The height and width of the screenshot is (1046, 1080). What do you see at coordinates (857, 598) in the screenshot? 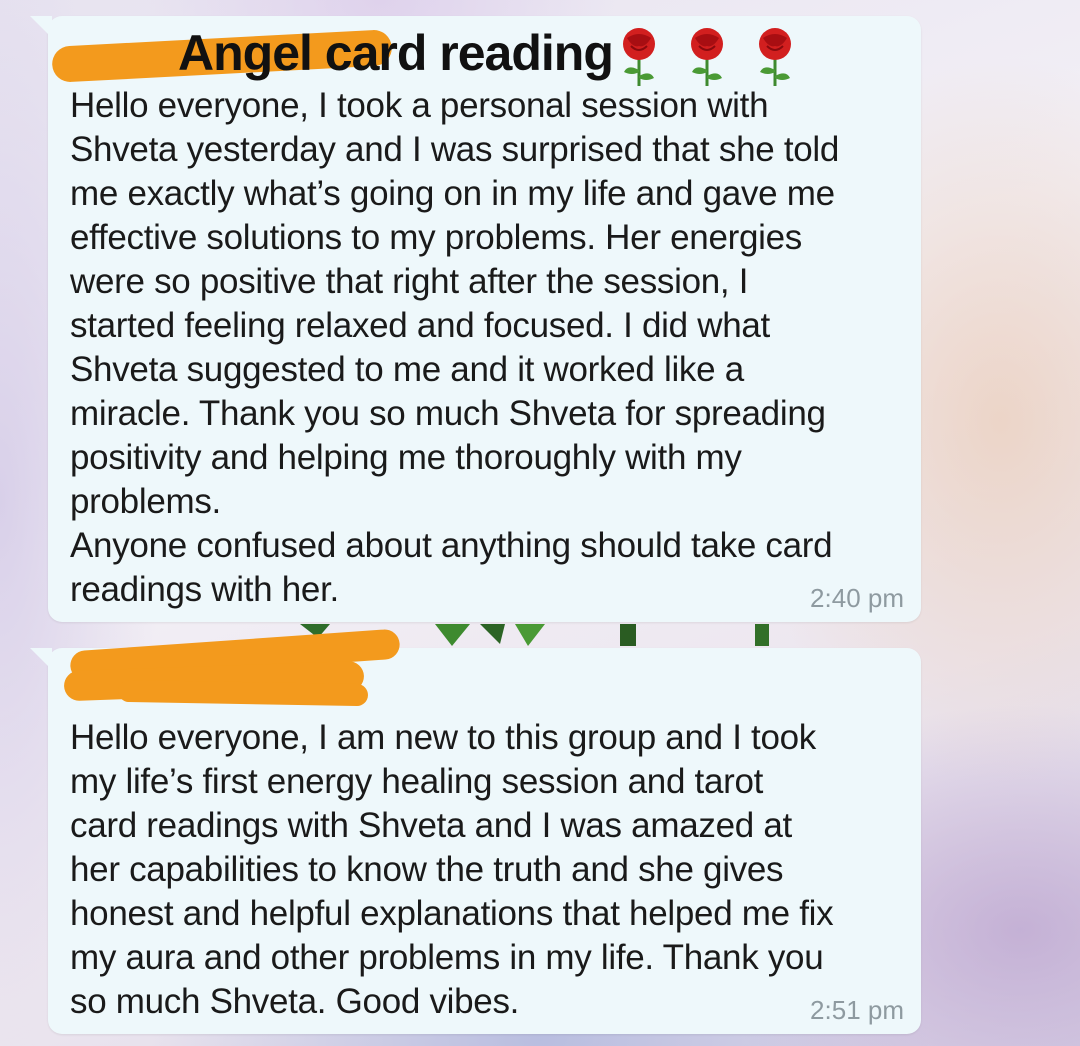
I see `message-timestamp: 2:40 pm` at bounding box center [857, 598].